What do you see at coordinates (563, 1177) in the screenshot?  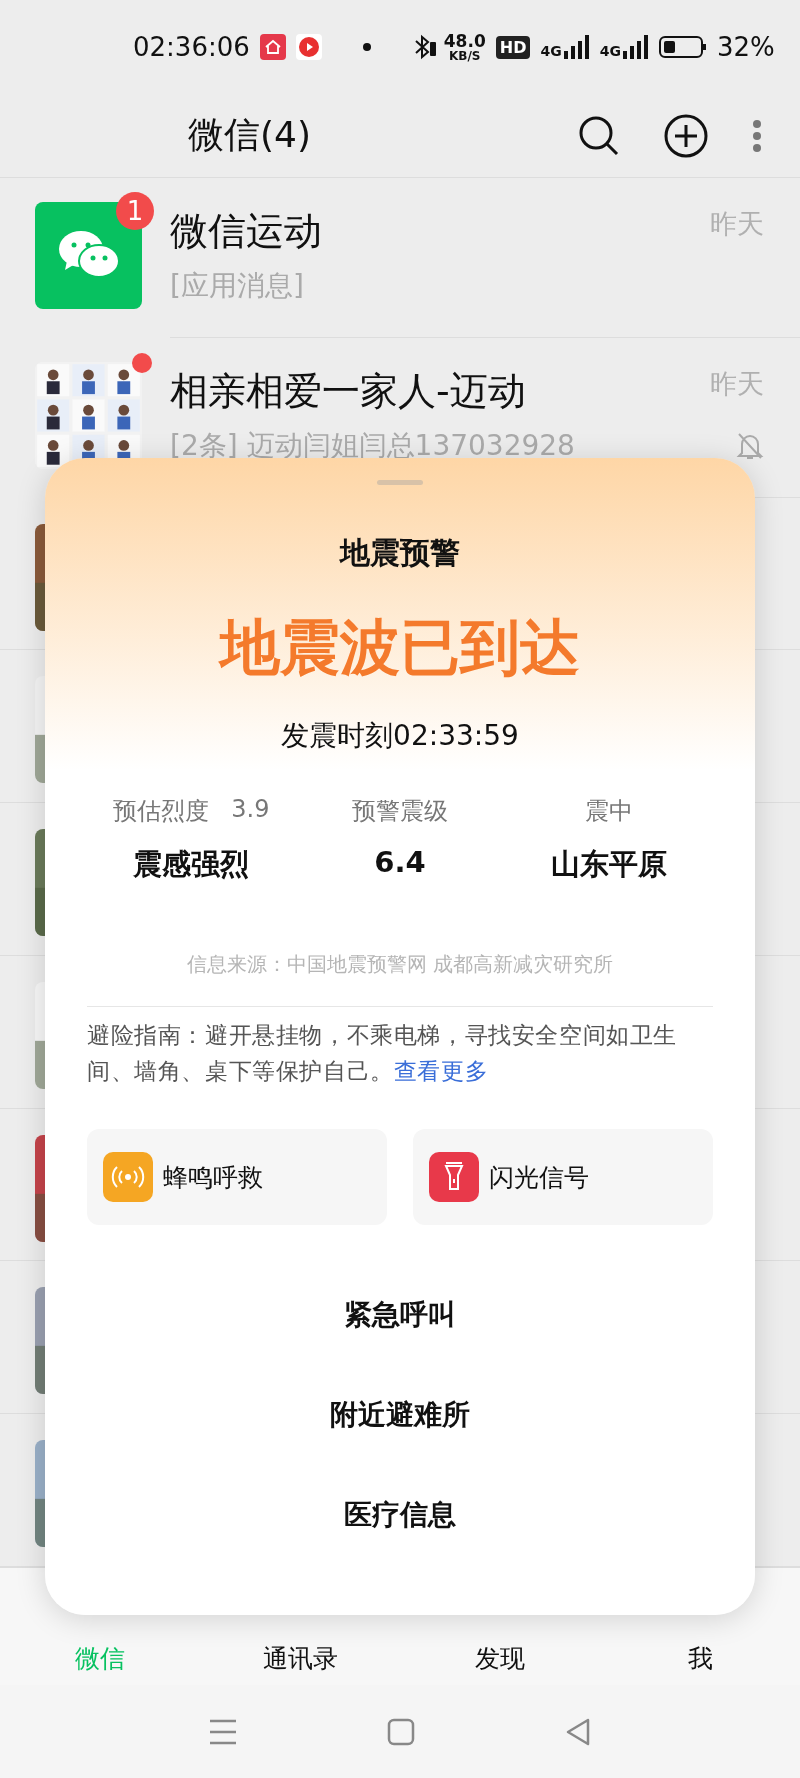 I see `tool-button: 闪光信号` at bounding box center [563, 1177].